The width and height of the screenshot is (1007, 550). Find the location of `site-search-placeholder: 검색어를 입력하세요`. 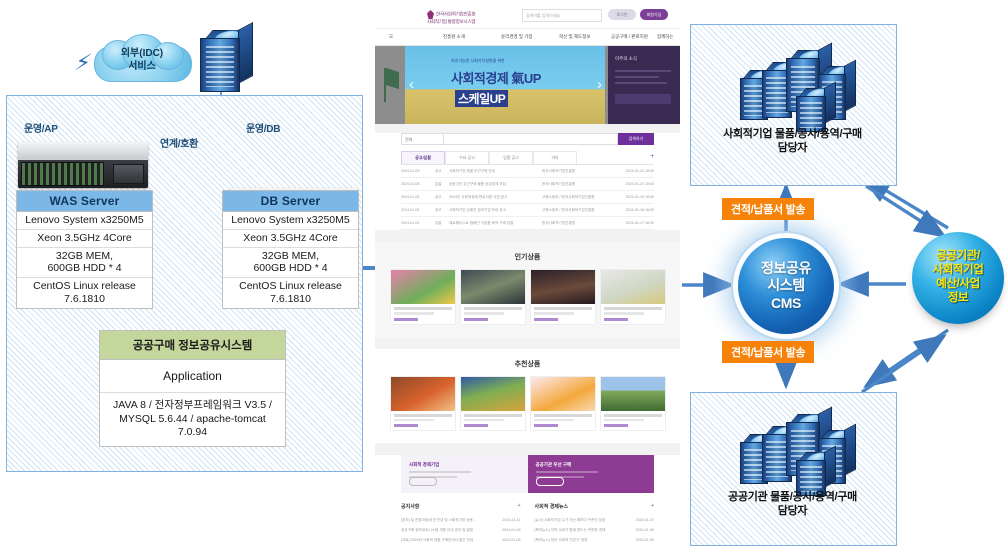

site-search-placeholder: 검색어를 입력하세요 is located at coordinates (543, 15).